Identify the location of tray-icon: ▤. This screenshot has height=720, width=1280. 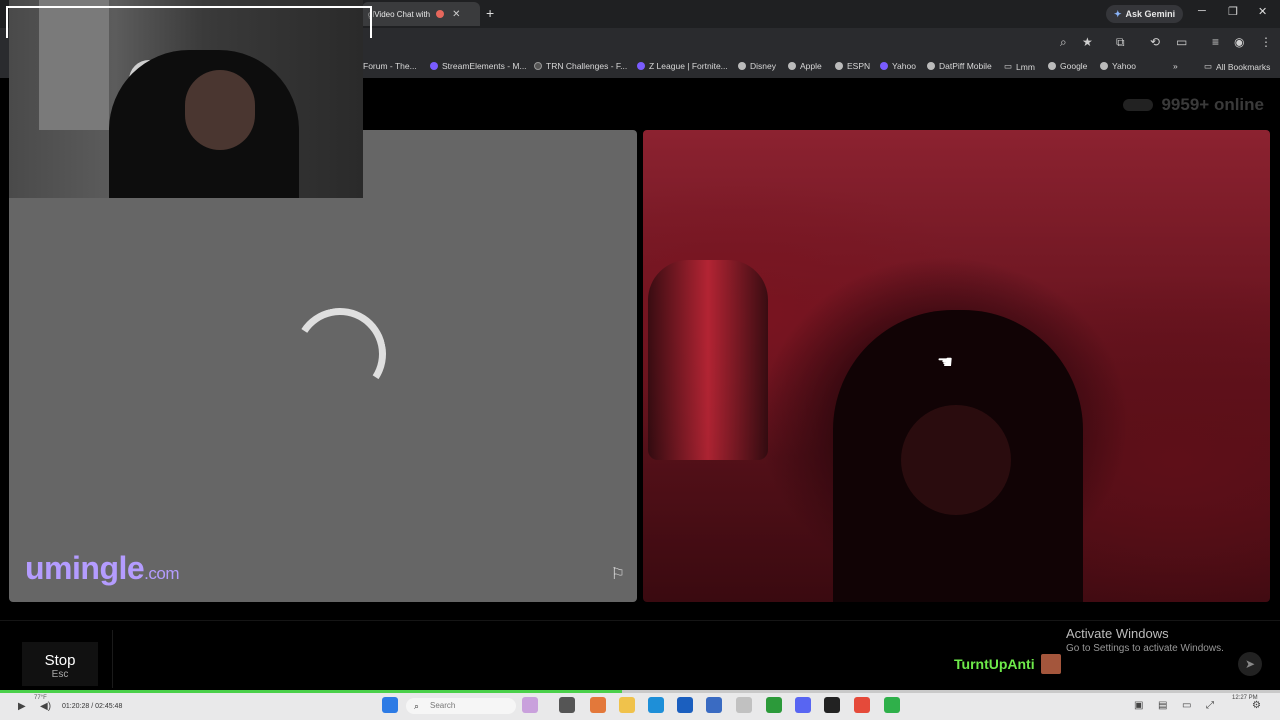
(1162, 705).